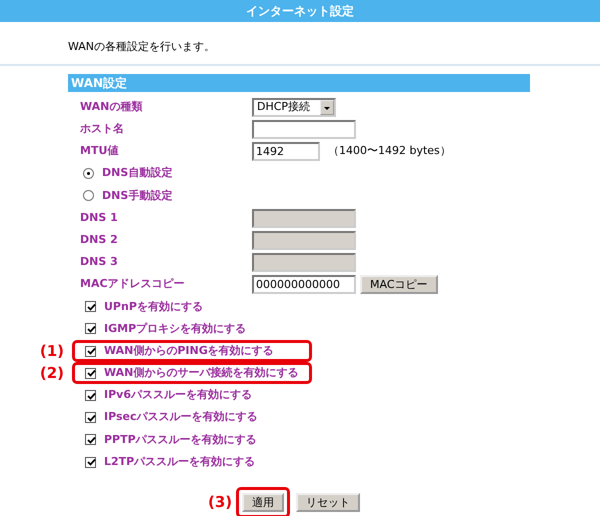 The image size is (600, 516). Describe the element at coordinates (99, 151) in the screenshot. I see `field-label: MTU値` at that location.